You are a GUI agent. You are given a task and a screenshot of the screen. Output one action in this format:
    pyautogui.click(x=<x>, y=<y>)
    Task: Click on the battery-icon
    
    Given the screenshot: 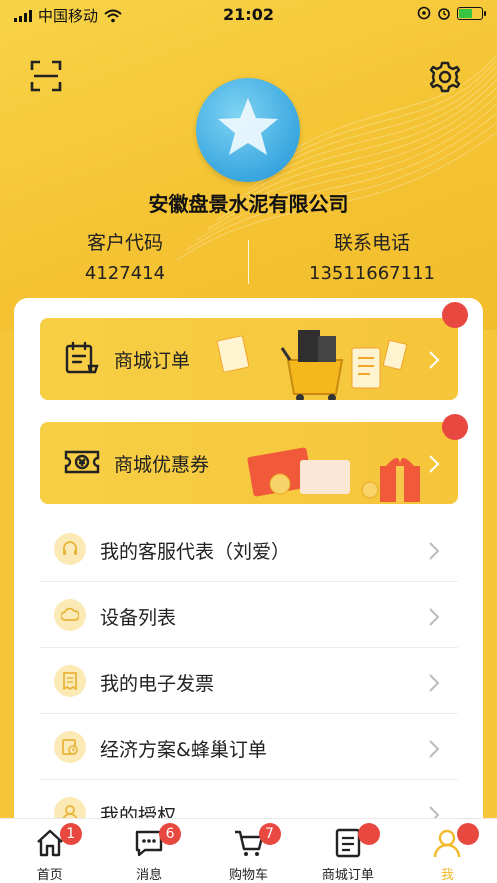 What is the action you would take?
    pyautogui.click(x=471, y=13)
    